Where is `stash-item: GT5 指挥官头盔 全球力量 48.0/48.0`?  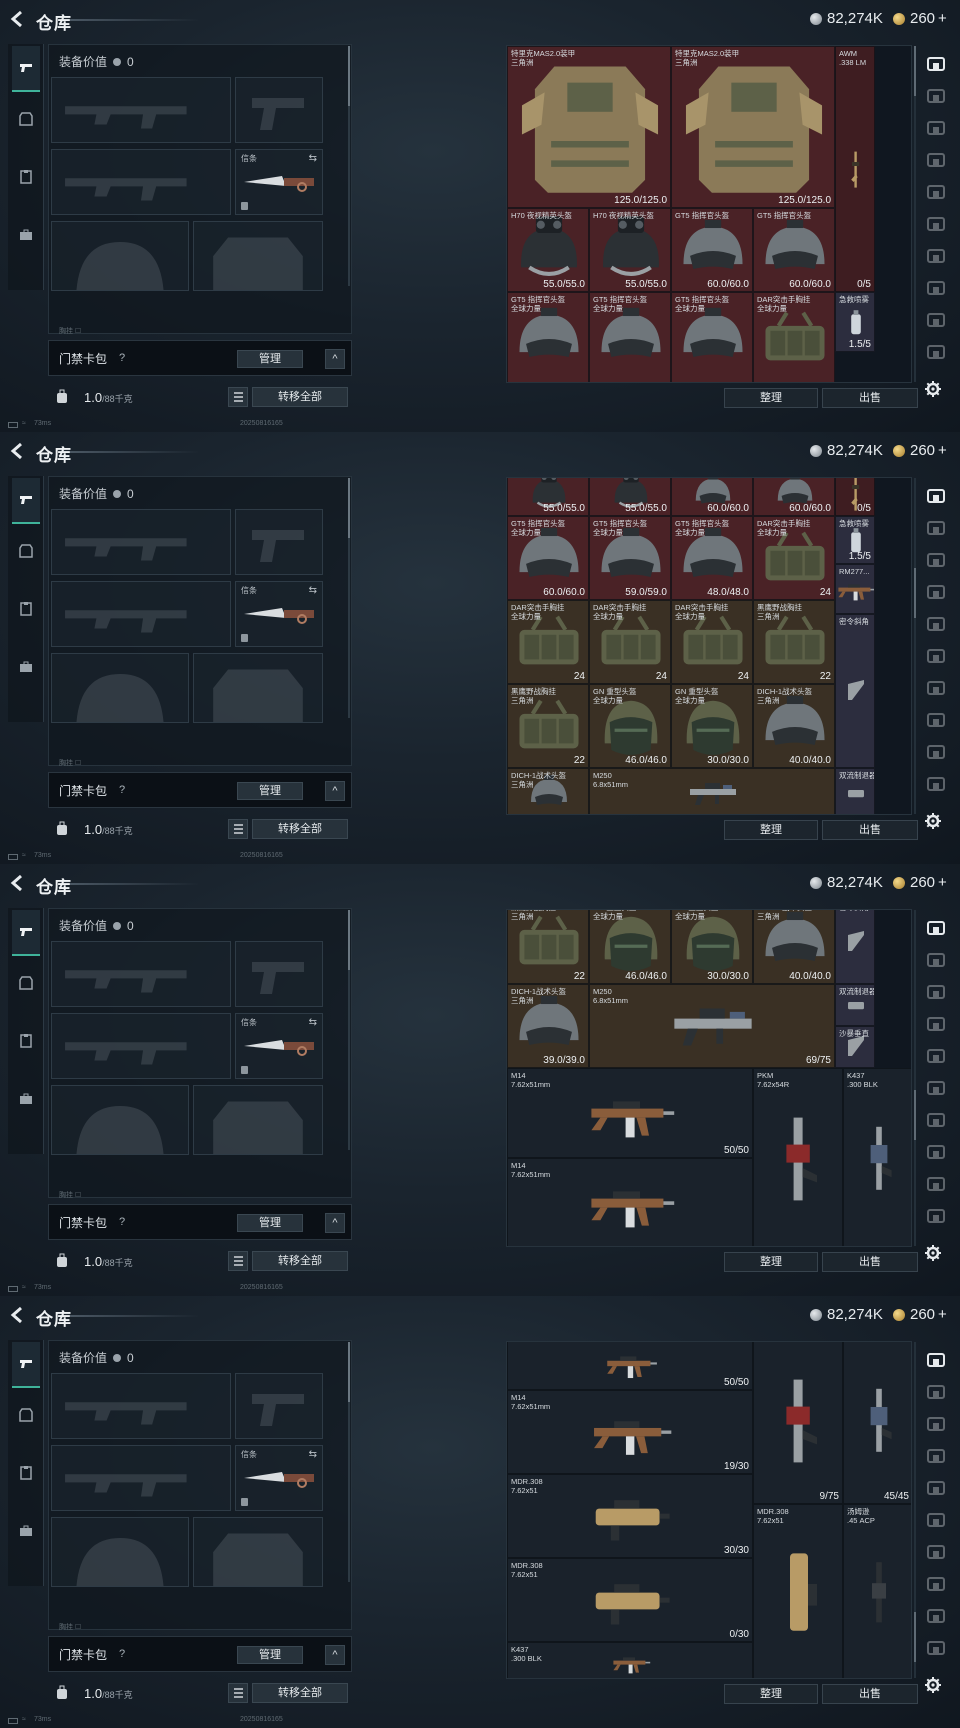 stash-item: GT5 指挥官头盔 全球力量 48.0/48.0 is located at coordinates (712, 558).